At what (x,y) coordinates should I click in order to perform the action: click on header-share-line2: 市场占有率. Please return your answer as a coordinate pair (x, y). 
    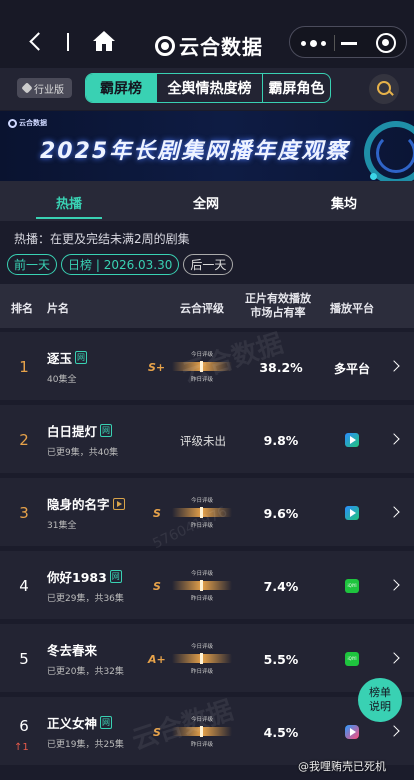
    Looking at the image, I should click on (278, 312).